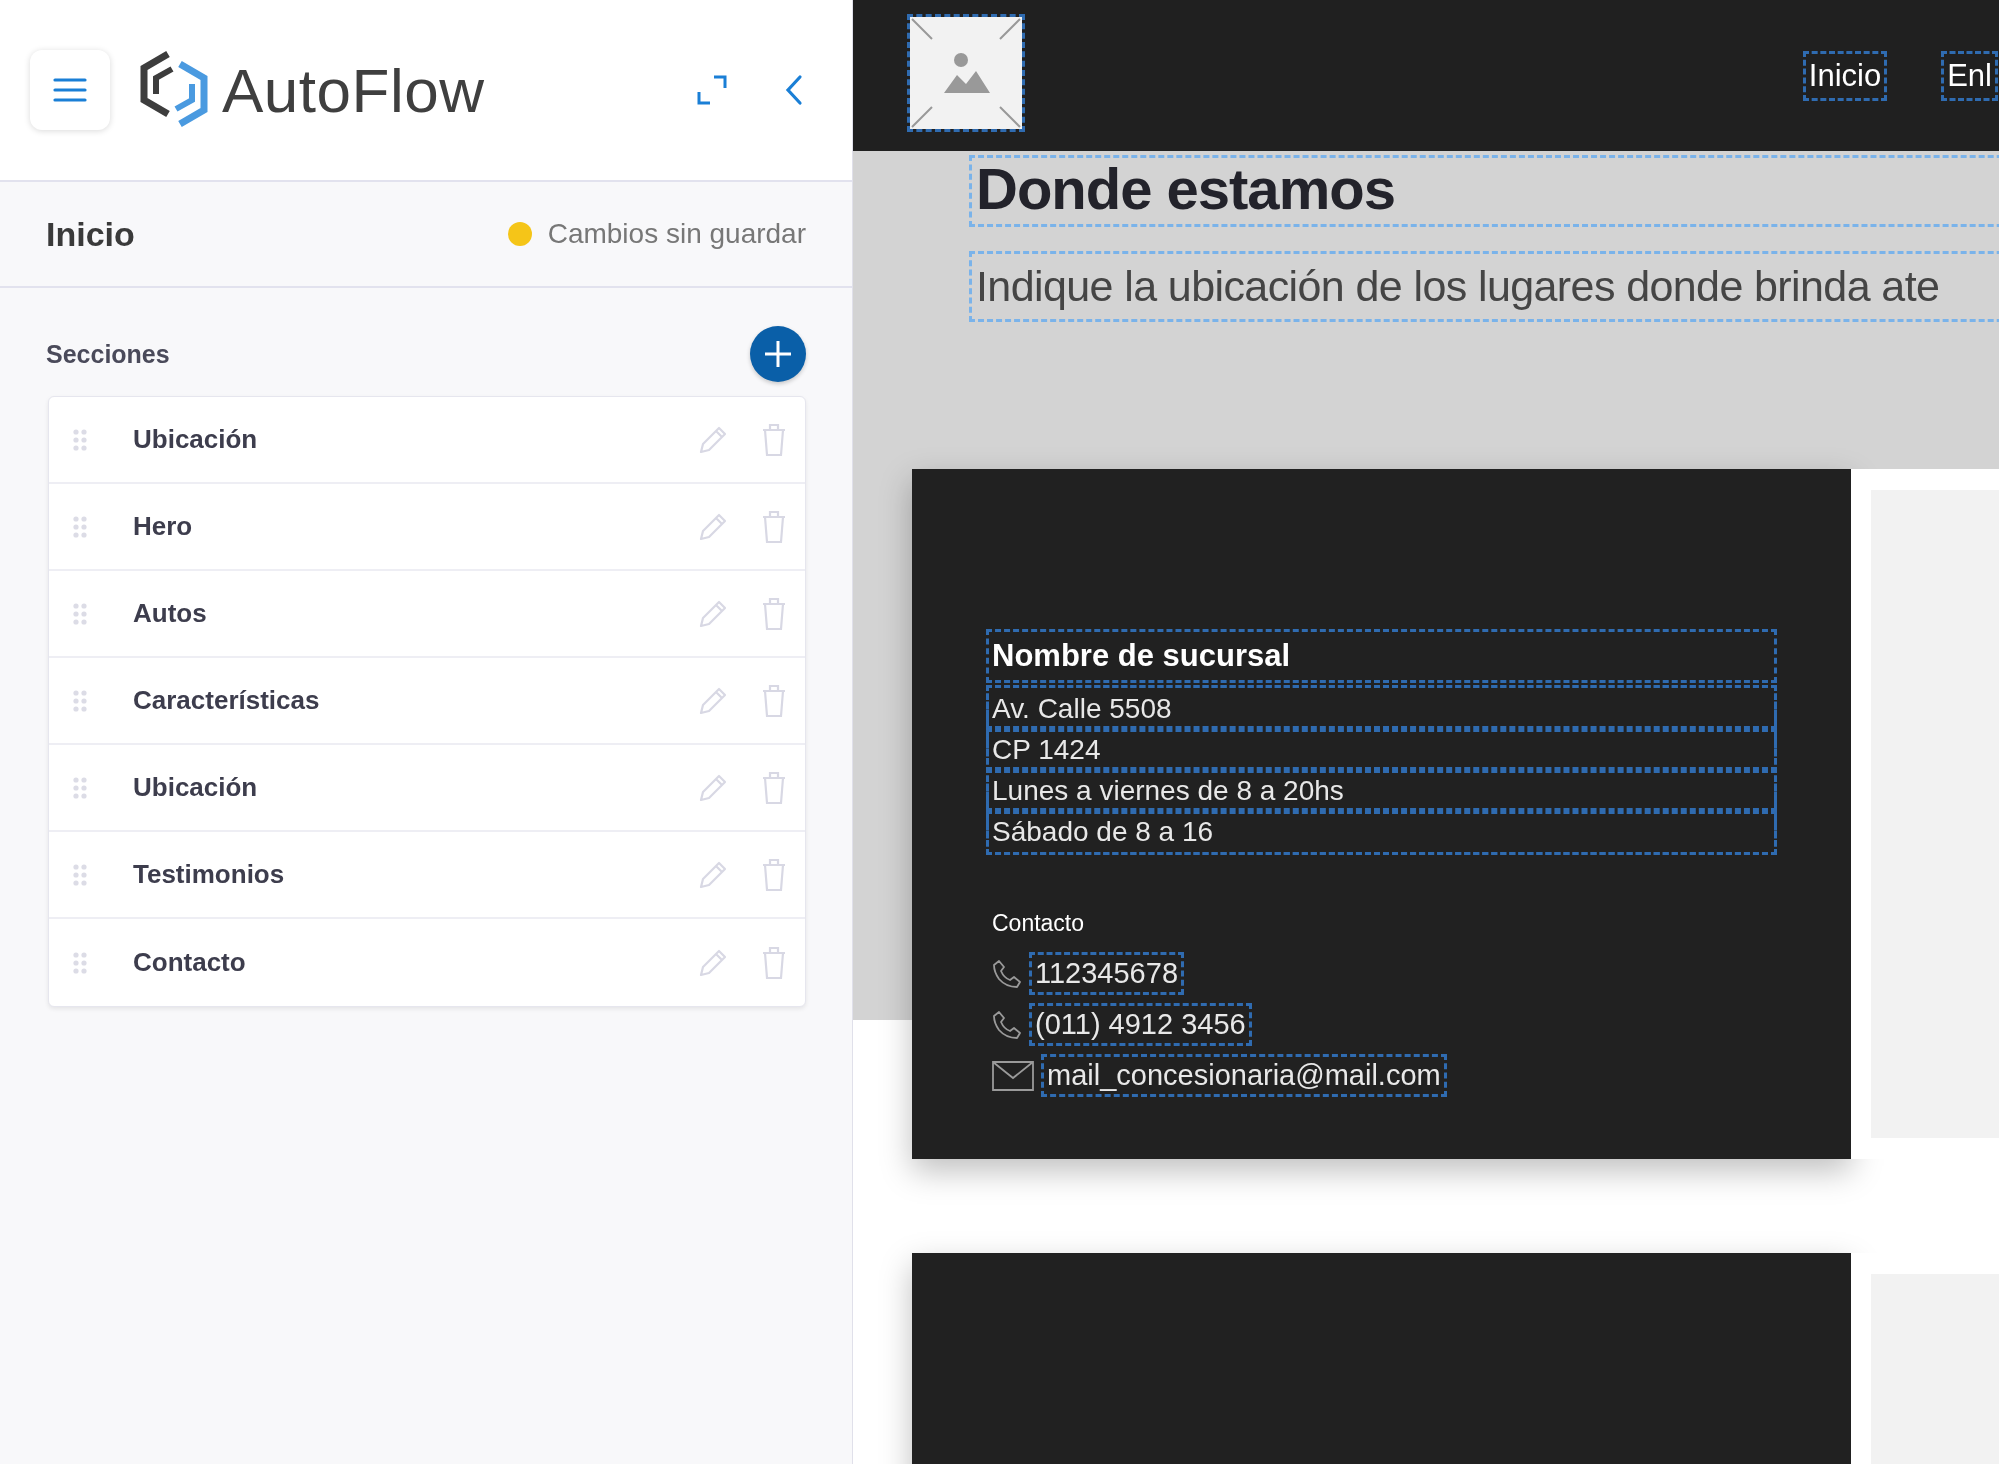  Describe the element at coordinates (1485, 191) in the screenshot. I see `section-heading: Donde estamos` at that location.